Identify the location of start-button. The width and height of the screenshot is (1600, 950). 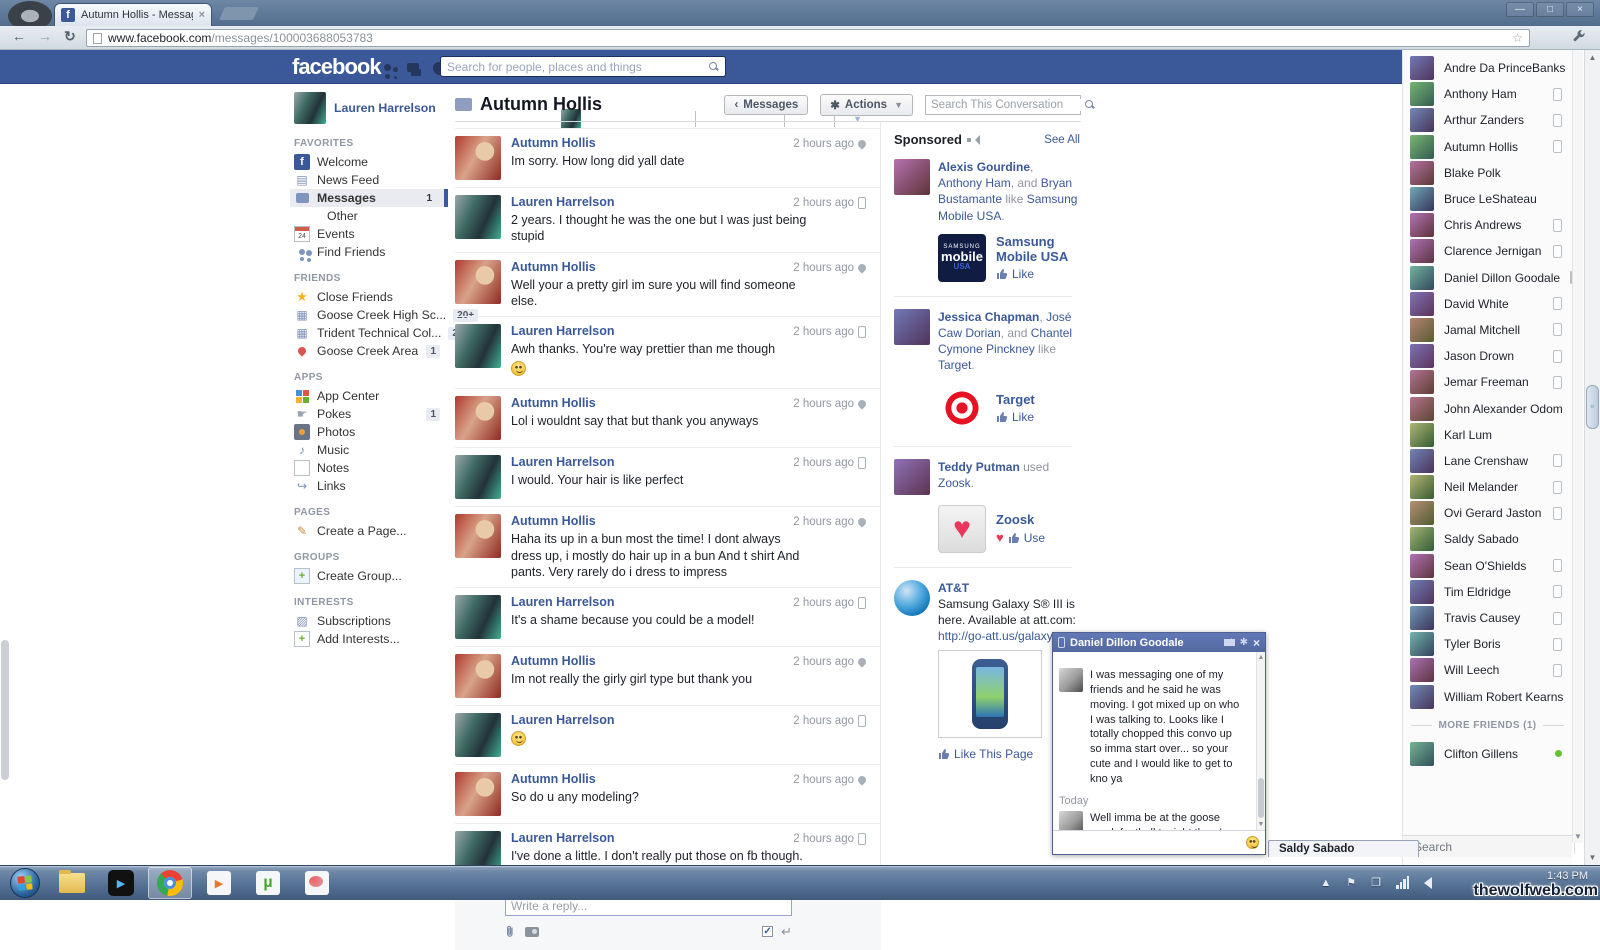
(25, 883).